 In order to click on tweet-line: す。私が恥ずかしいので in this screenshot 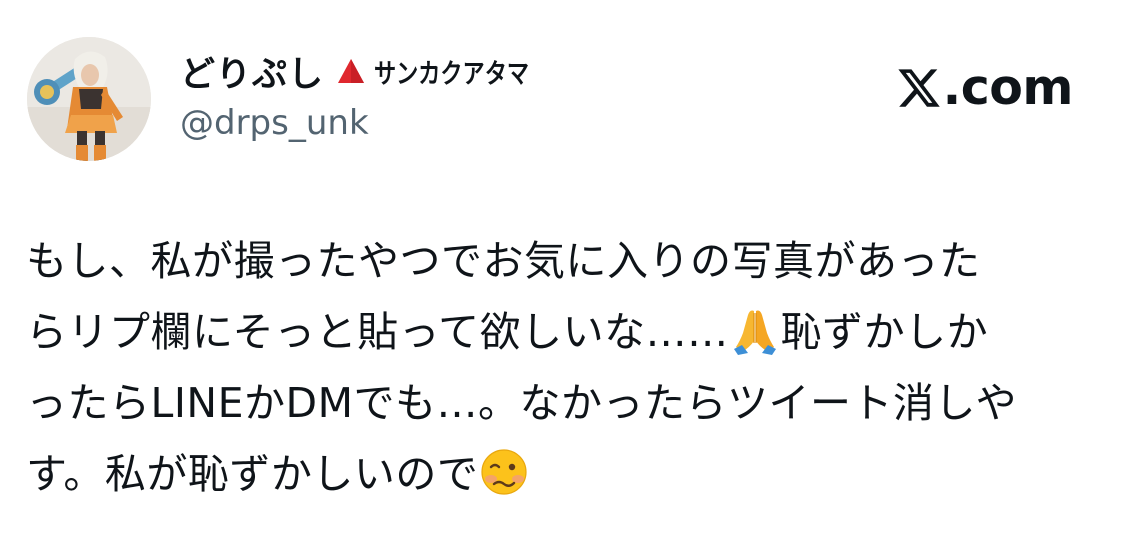, I will do `click(568, 474)`.